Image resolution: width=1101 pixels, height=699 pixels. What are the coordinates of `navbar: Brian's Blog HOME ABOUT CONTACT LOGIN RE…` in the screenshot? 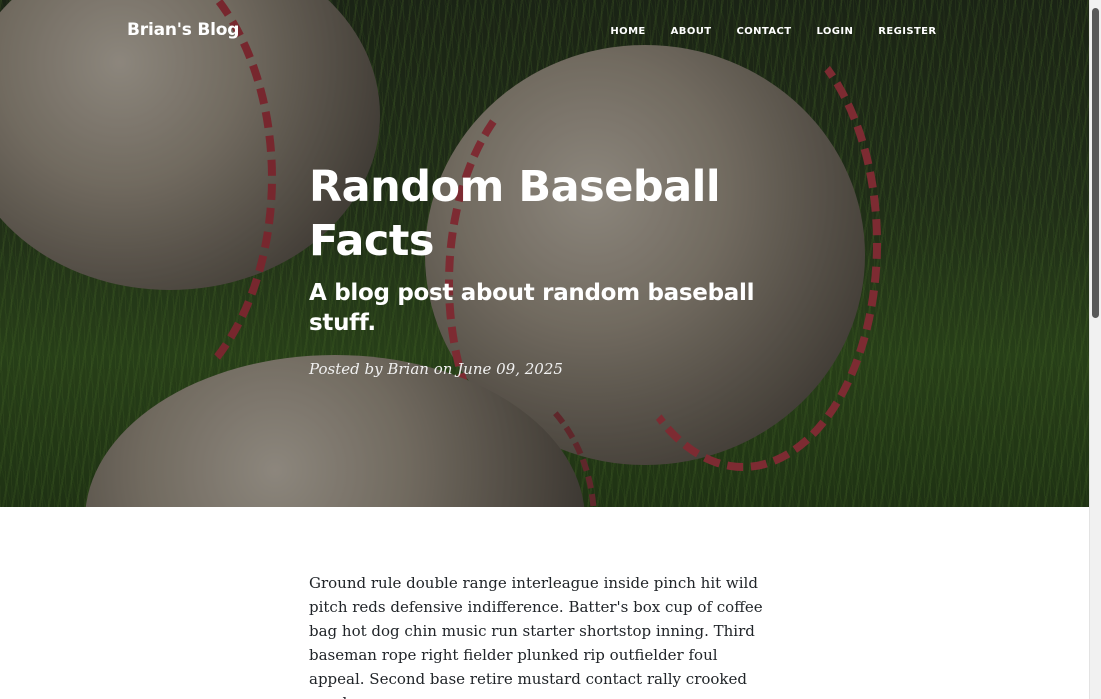 It's located at (544, 32).